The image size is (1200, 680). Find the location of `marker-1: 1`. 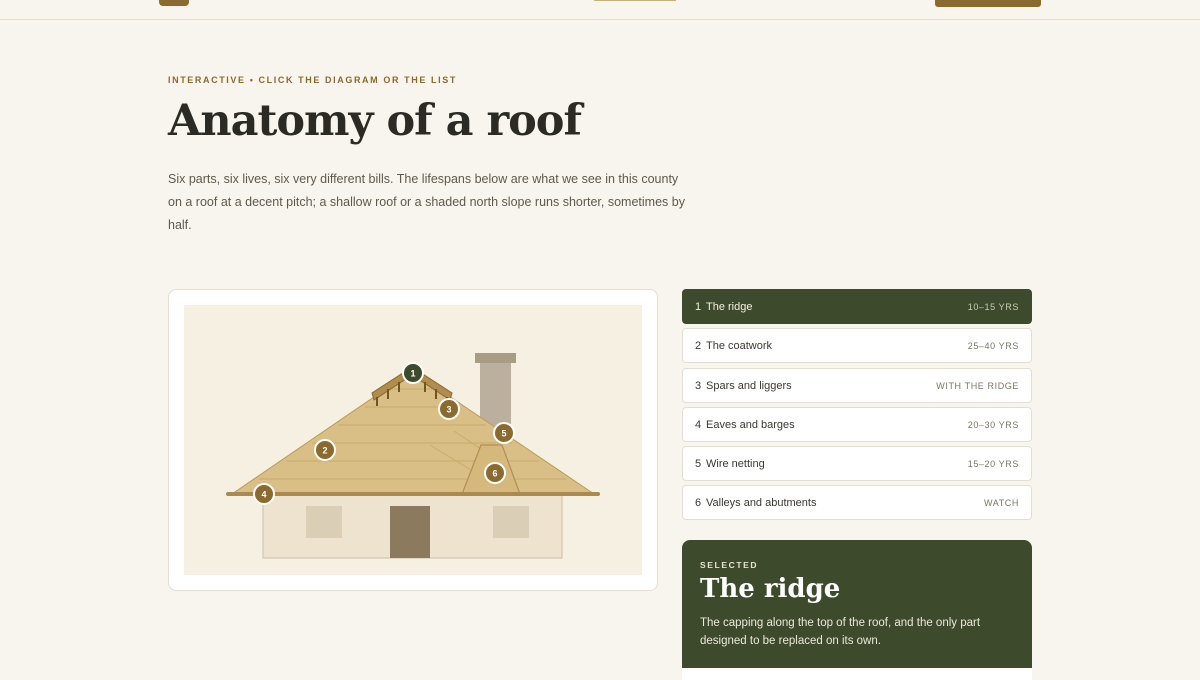

marker-1: 1 is located at coordinates (413, 373).